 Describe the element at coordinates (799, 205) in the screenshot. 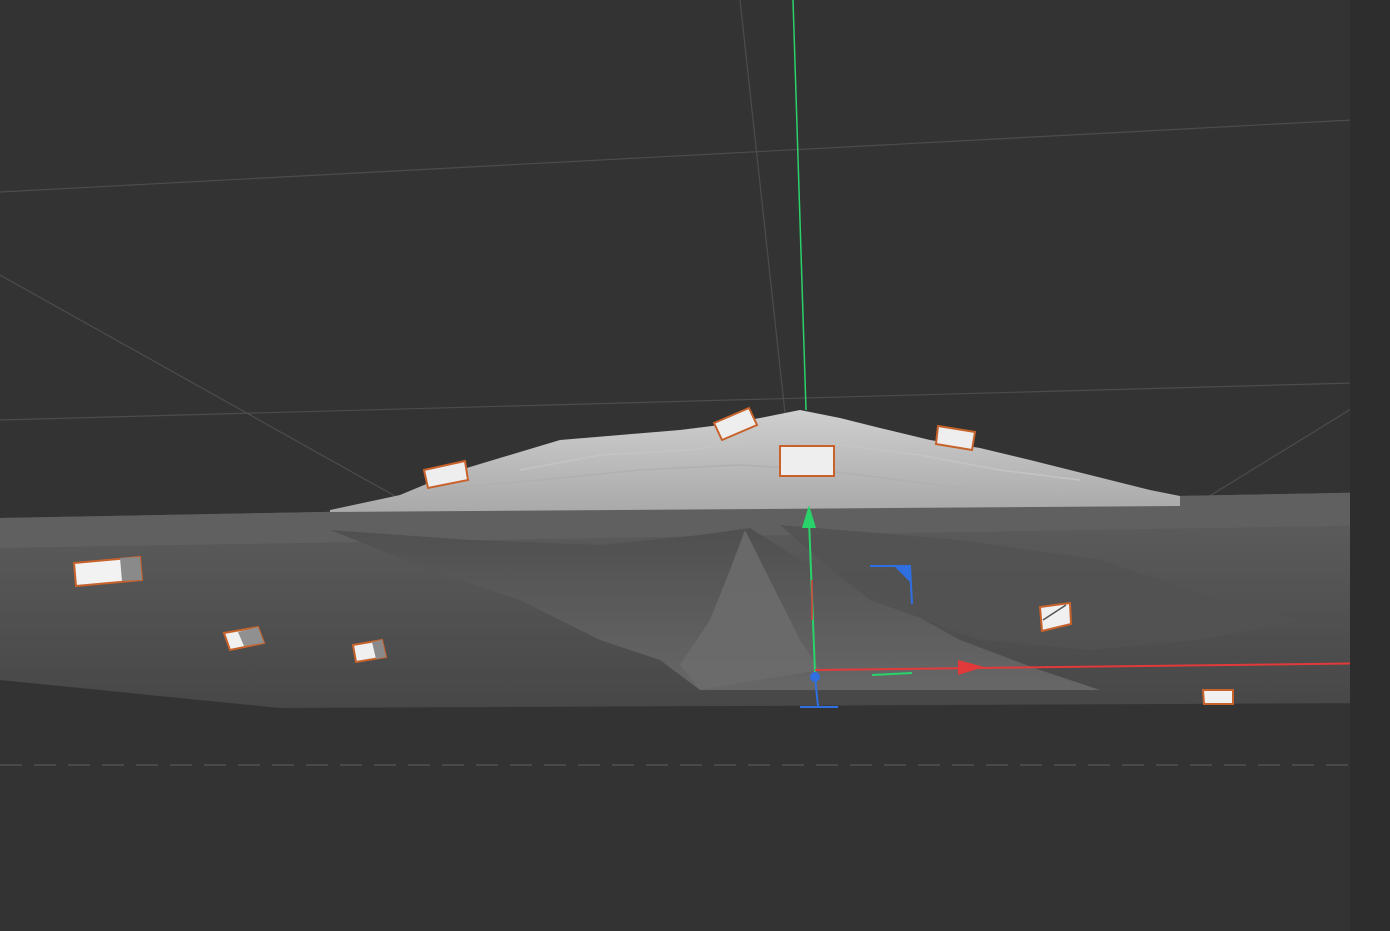

I see `y-axis-line` at that location.